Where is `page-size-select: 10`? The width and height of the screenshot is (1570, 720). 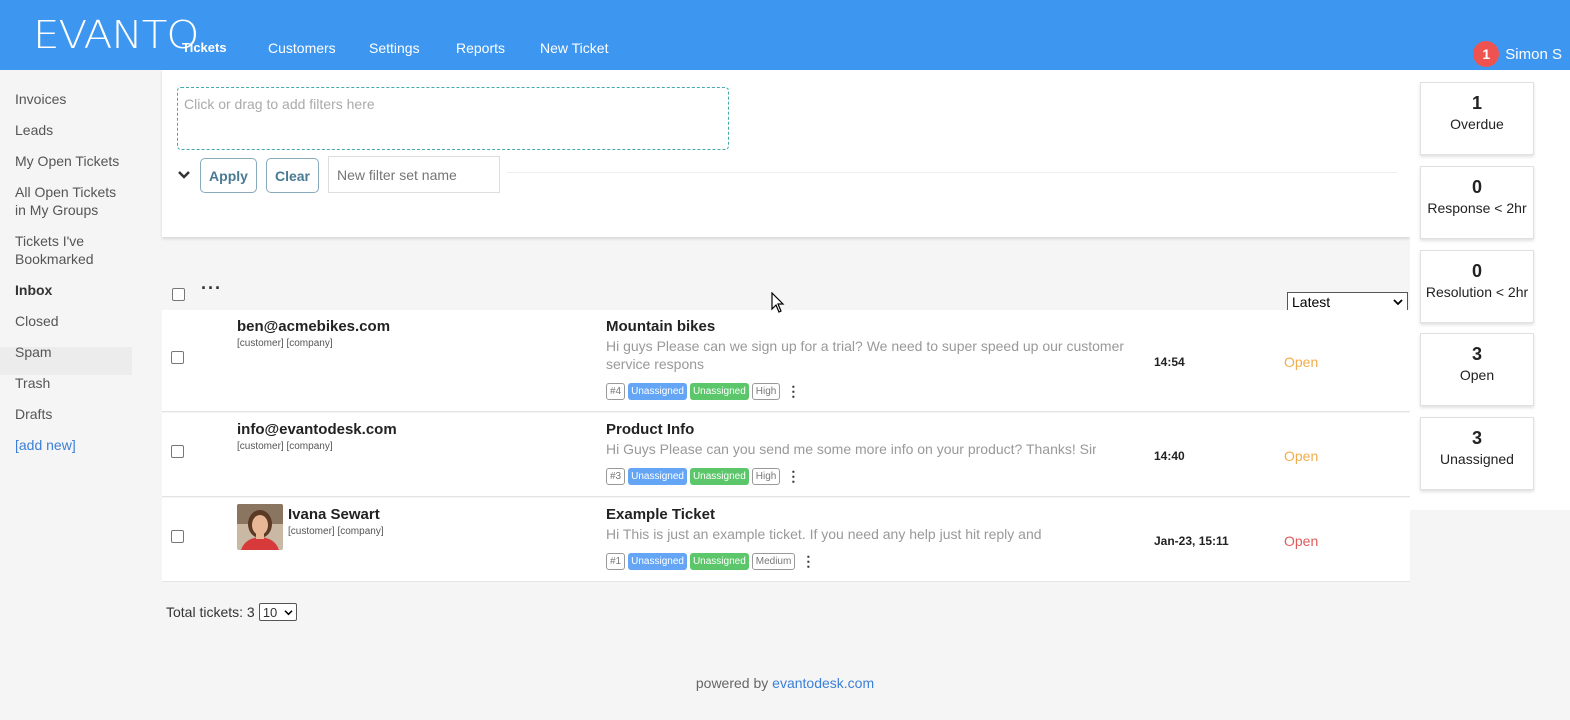 page-size-select: 10 is located at coordinates (277, 612).